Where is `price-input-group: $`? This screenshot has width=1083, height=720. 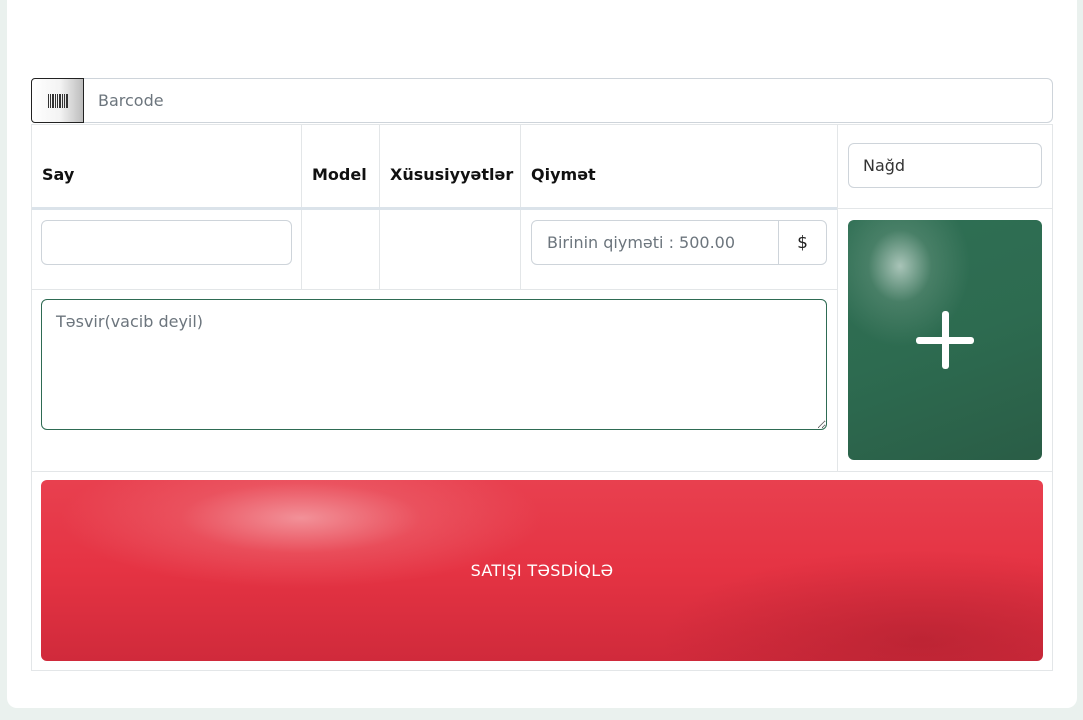
price-input-group: $ is located at coordinates (679, 242).